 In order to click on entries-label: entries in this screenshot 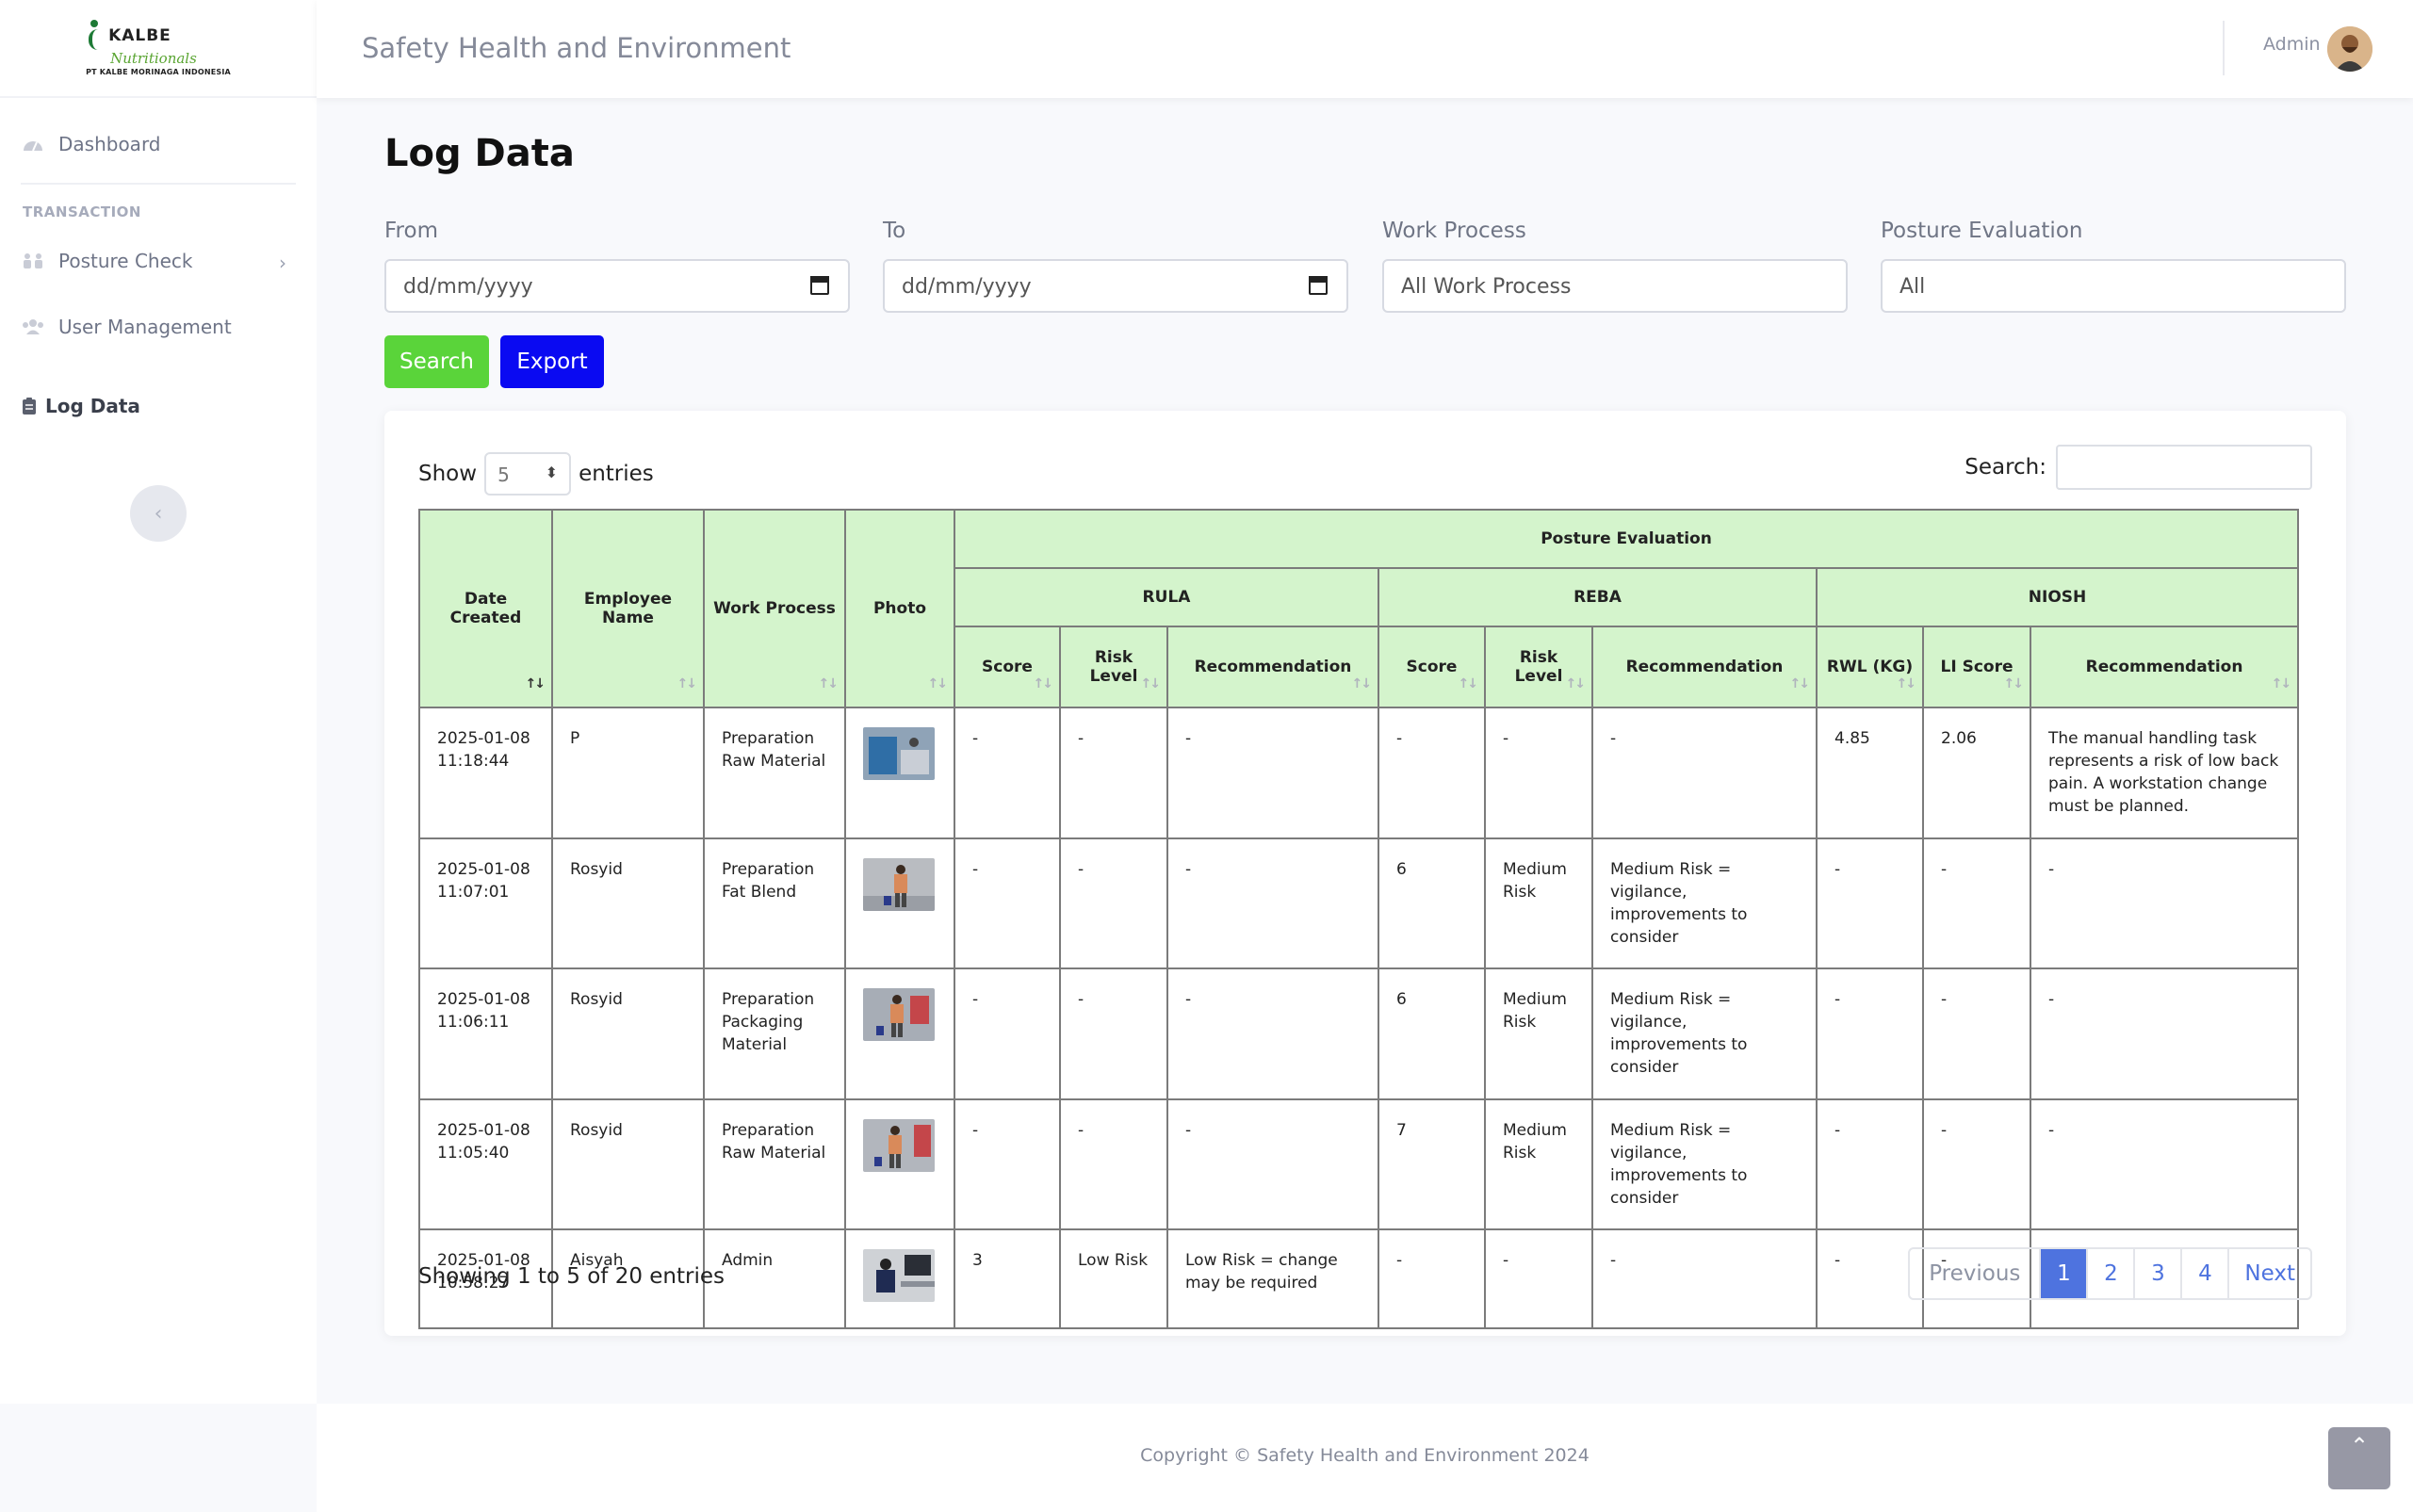, I will do `click(616, 474)`.